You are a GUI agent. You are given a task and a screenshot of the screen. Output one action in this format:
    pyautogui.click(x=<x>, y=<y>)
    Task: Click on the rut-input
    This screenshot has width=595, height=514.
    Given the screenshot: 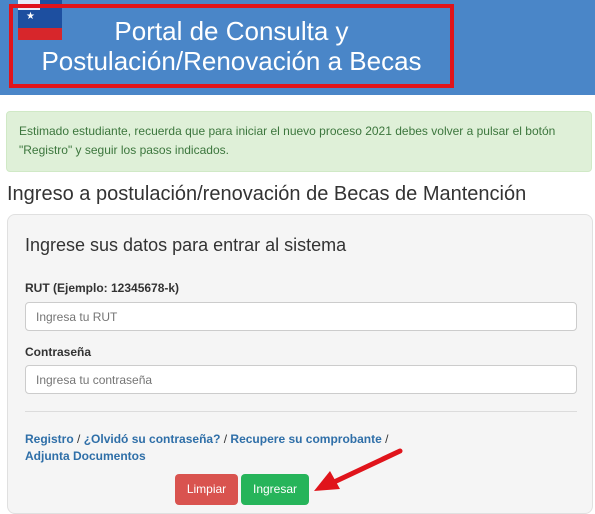 What is the action you would take?
    pyautogui.click(x=301, y=316)
    